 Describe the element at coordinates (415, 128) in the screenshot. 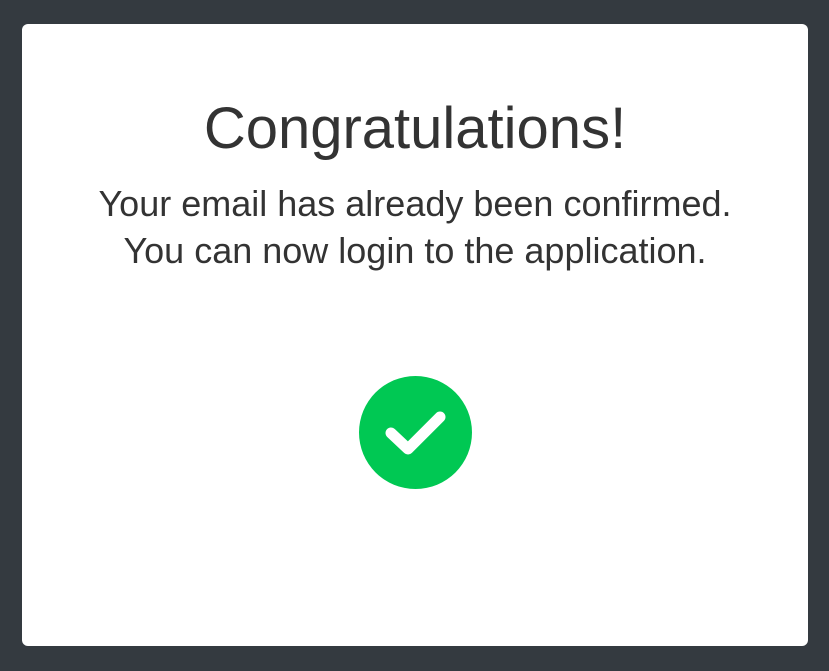

I see `page-title: Congratulations!` at that location.